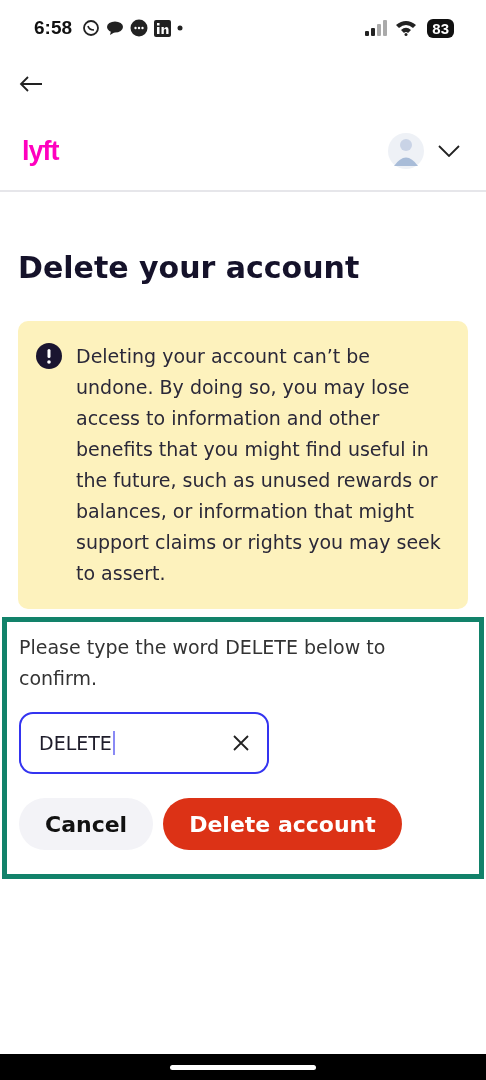 This screenshot has width=486, height=1080. I want to click on cancel-button: Cancel, so click(86, 824).